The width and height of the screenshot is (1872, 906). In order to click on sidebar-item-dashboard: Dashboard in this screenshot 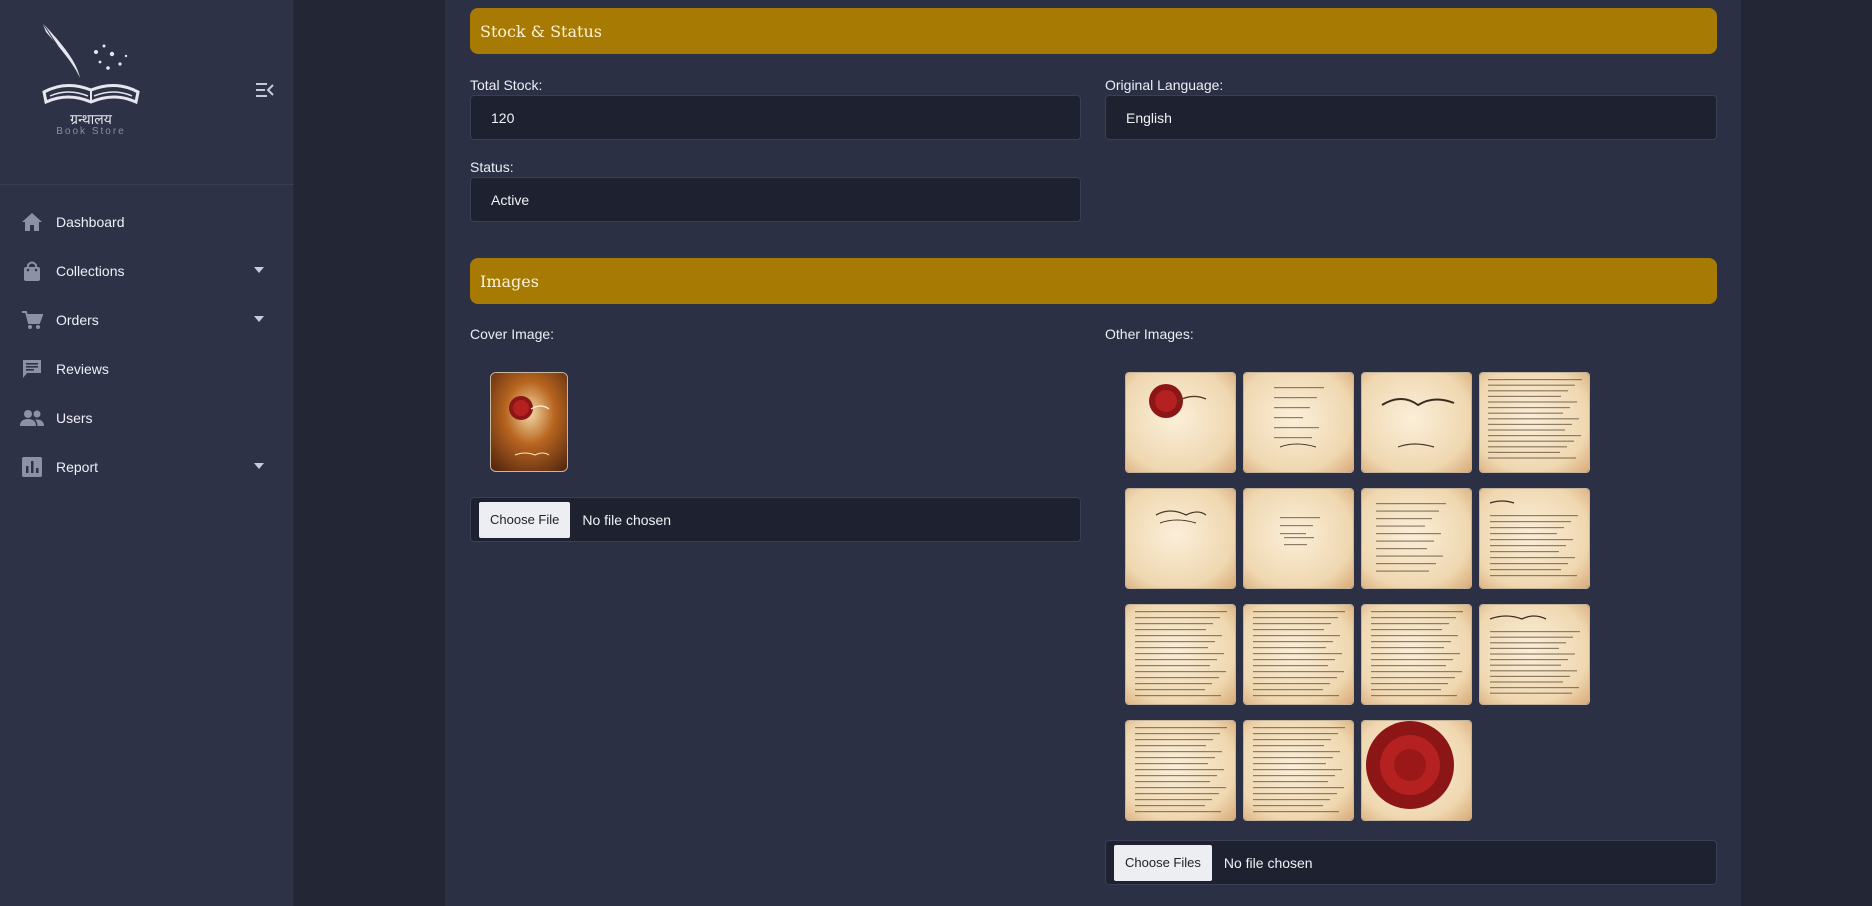, I will do `click(147, 221)`.